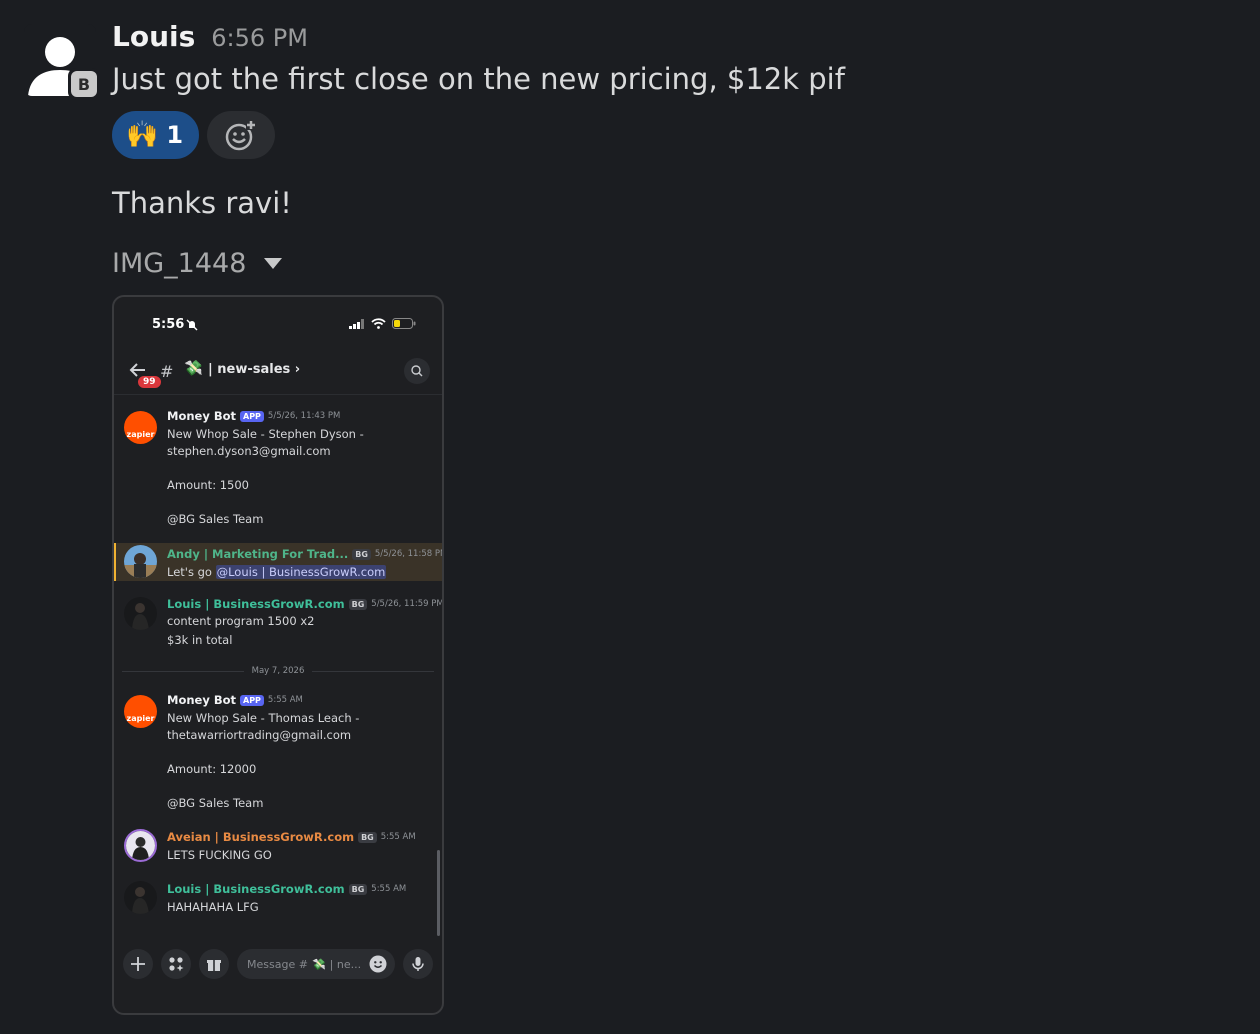  Describe the element at coordinates (212, 769) in the screenshot. I see `message-line: Amount: 12000` at that location.